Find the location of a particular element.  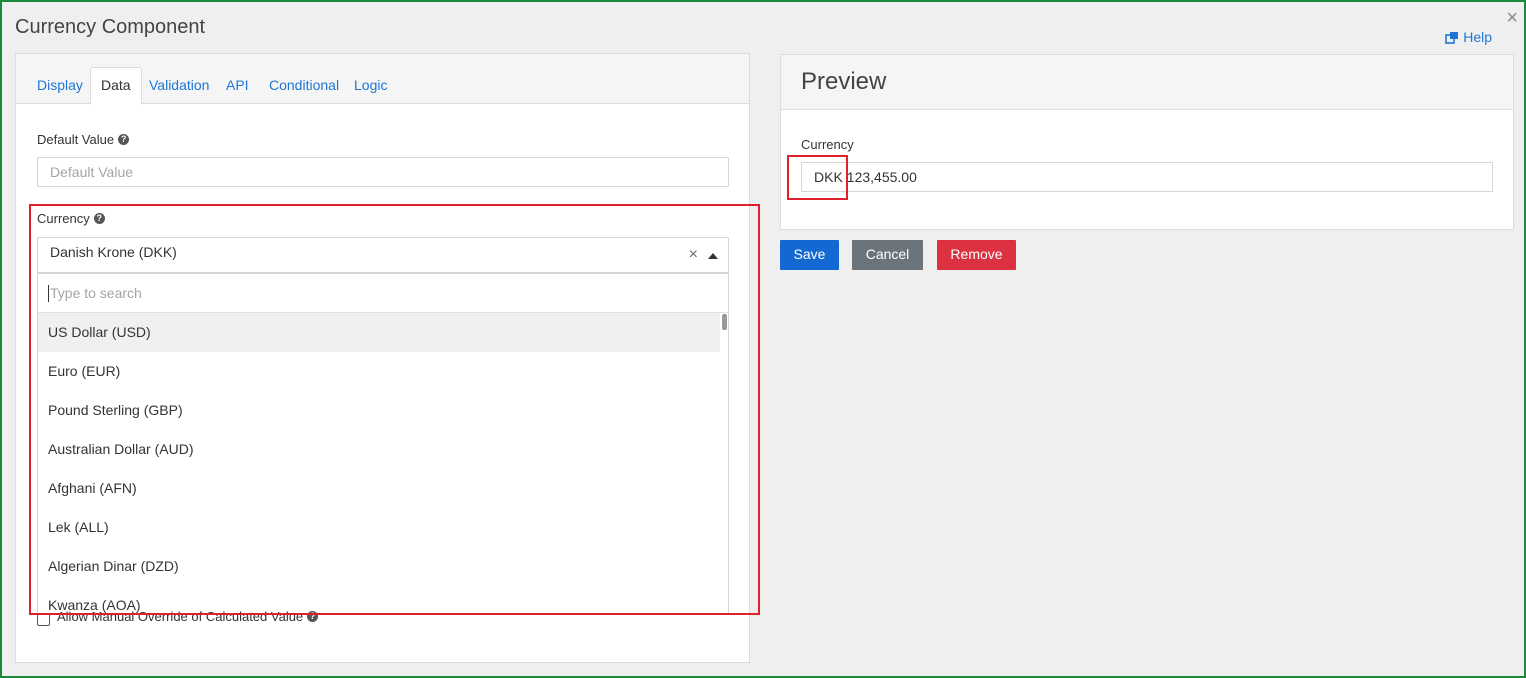

close-icon: × is located at coordinates (1512, 18).